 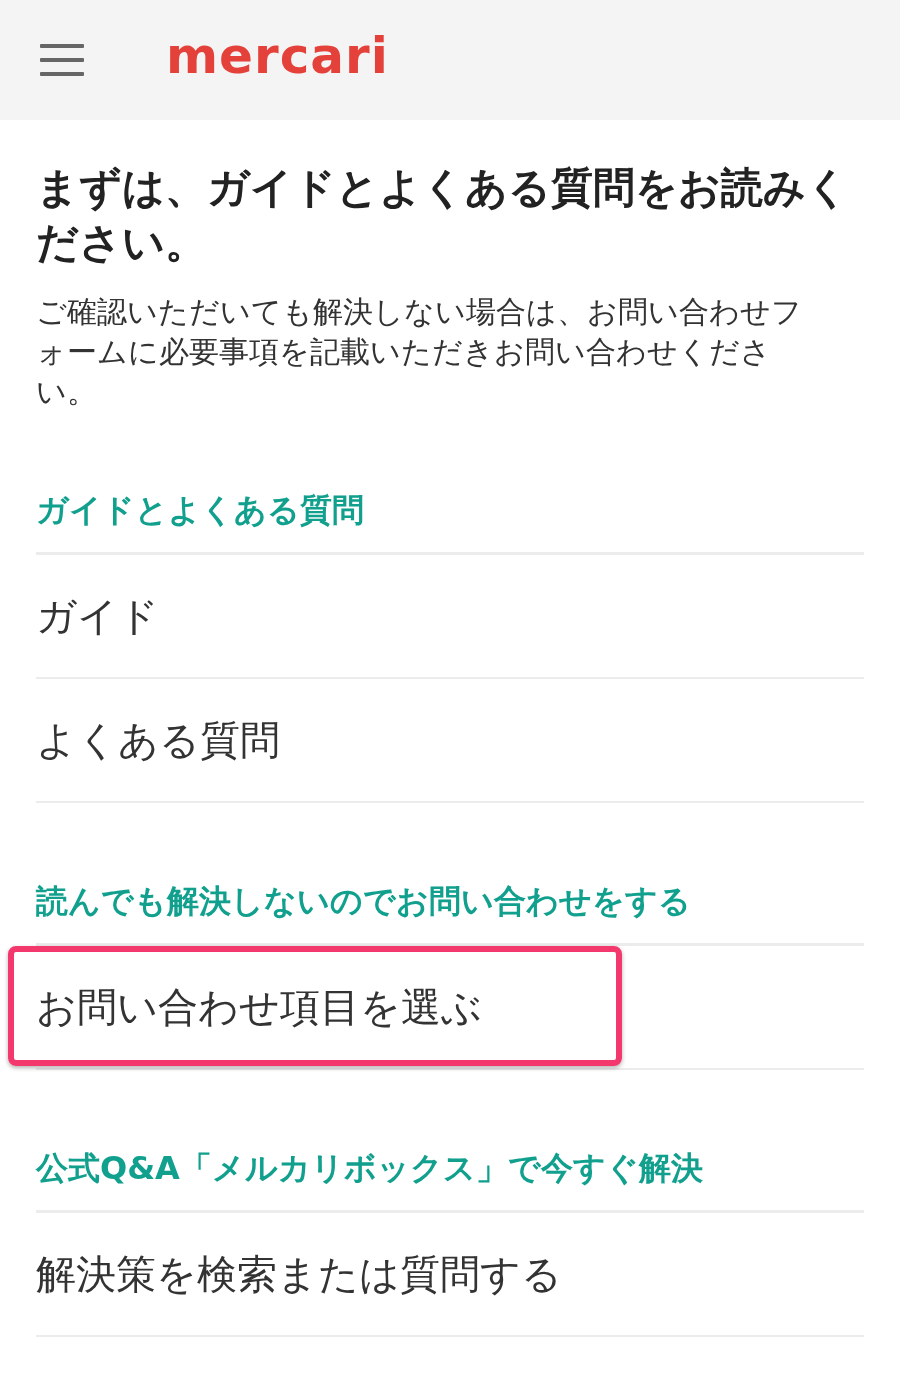 I want to click on logo: mercari, so click(x=277, y=56).